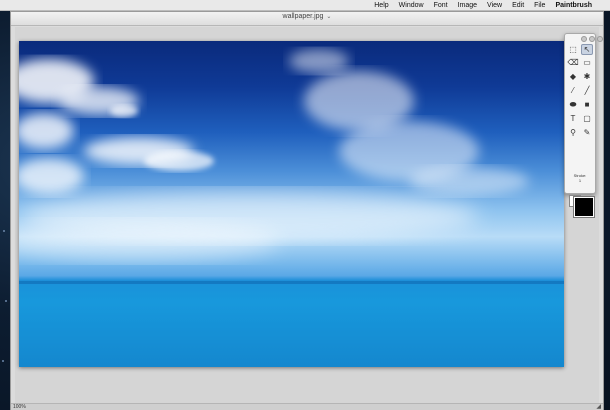 This screenshot has width=610, height=410. I want to click on menu-view: View, so click(494, 5).